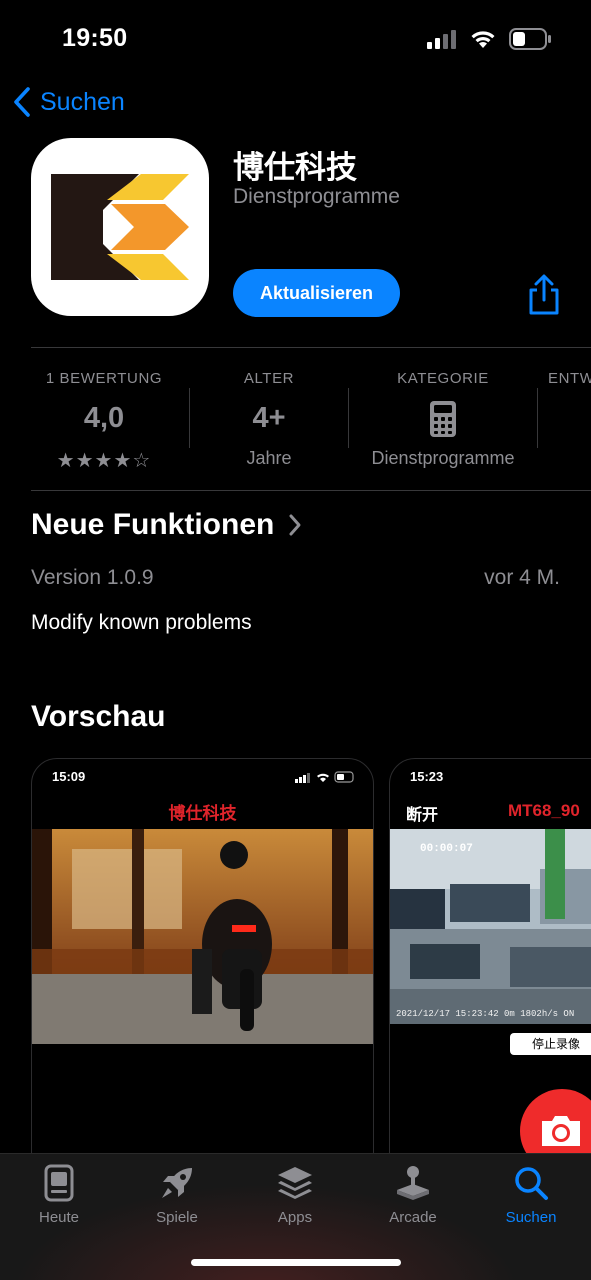 The height and width of the screenshot is (1280, 591). I want to click on app-title: 博仕科技, so click(295, 167).